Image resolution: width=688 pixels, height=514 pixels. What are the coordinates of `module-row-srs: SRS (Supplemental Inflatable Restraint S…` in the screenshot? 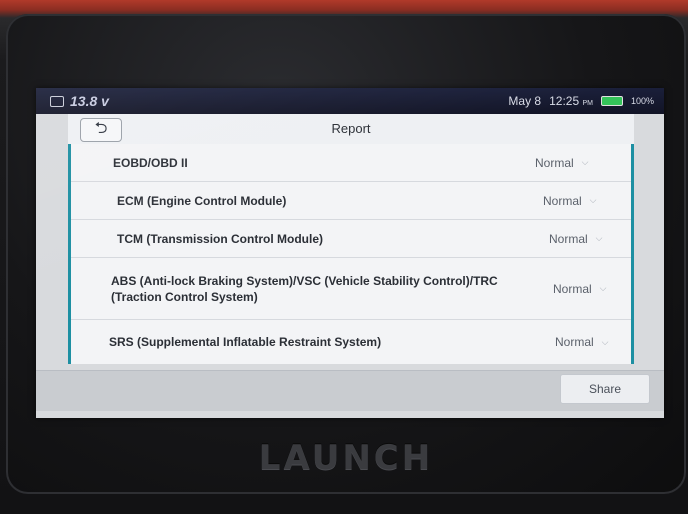 It's located at (351, 342).